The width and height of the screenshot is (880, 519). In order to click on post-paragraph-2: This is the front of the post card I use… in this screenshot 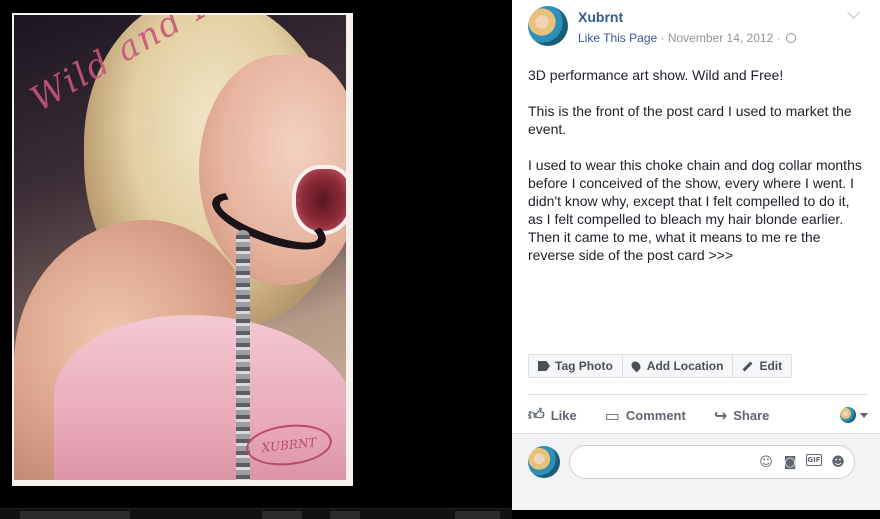, I will do `click(690, 120)`.